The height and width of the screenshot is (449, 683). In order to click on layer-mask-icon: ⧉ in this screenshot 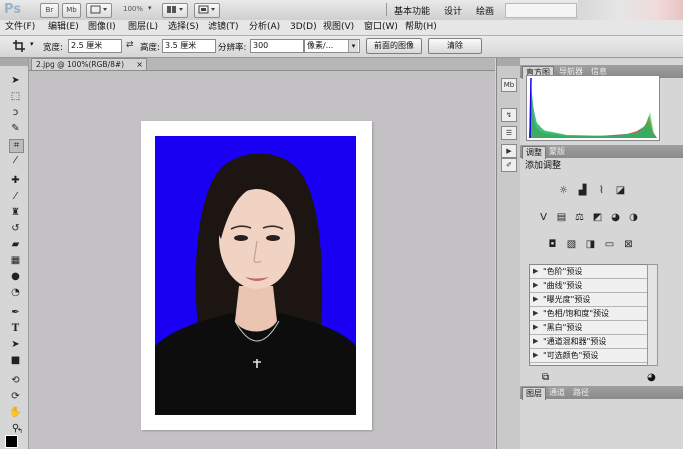, I will do `click(545, 377)`.